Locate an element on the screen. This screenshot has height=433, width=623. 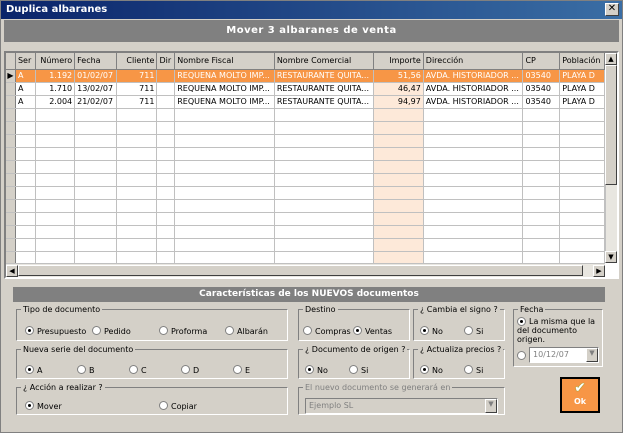
table-cell: A is located at coordinates (25, 102).